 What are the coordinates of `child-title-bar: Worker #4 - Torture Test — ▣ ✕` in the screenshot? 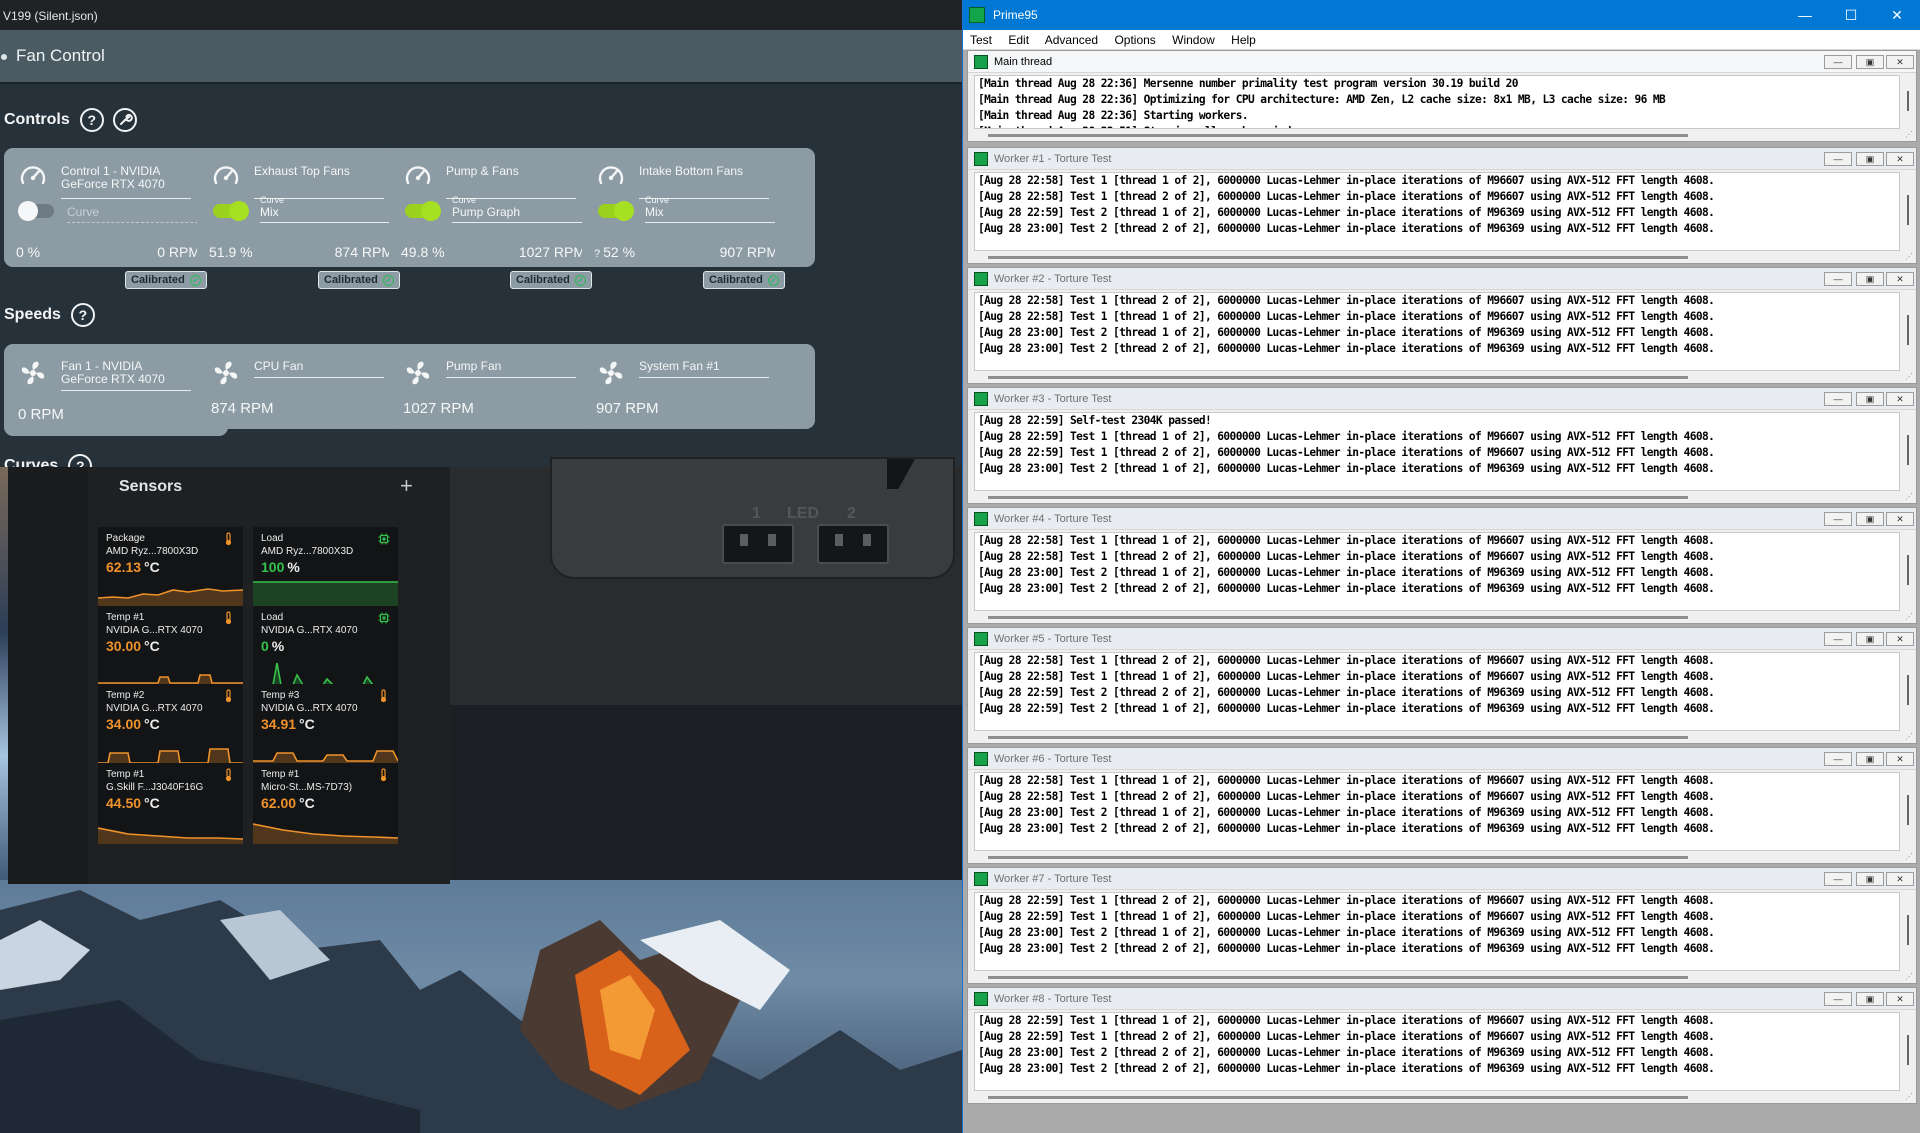 It's located at (1442, 519).